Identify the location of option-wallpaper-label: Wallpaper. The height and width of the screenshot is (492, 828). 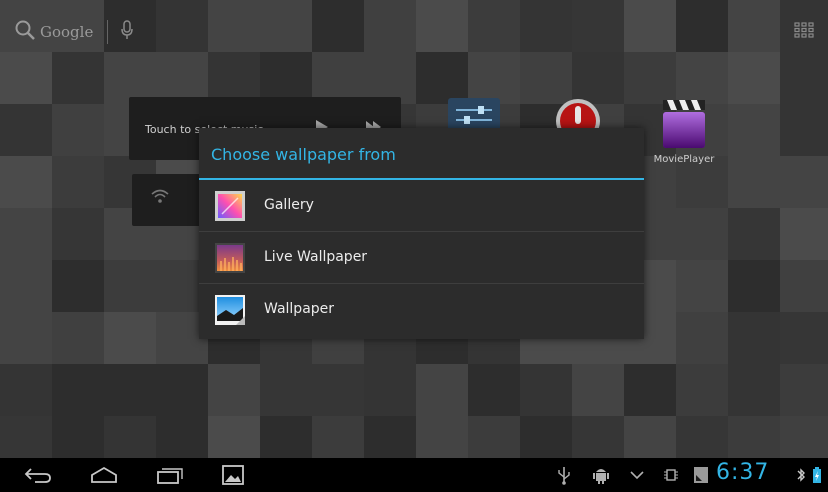
(299, 309).